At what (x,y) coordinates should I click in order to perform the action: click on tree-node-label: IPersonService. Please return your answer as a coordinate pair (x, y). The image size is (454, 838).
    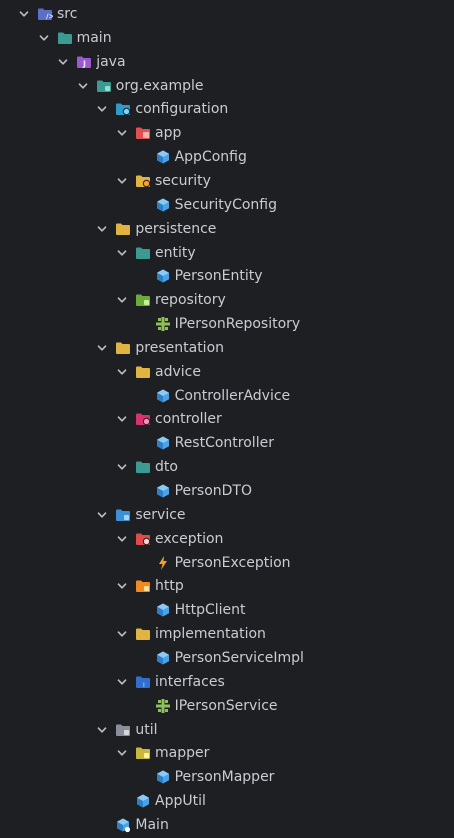
    Looking at the image, I should click on (226, 705).